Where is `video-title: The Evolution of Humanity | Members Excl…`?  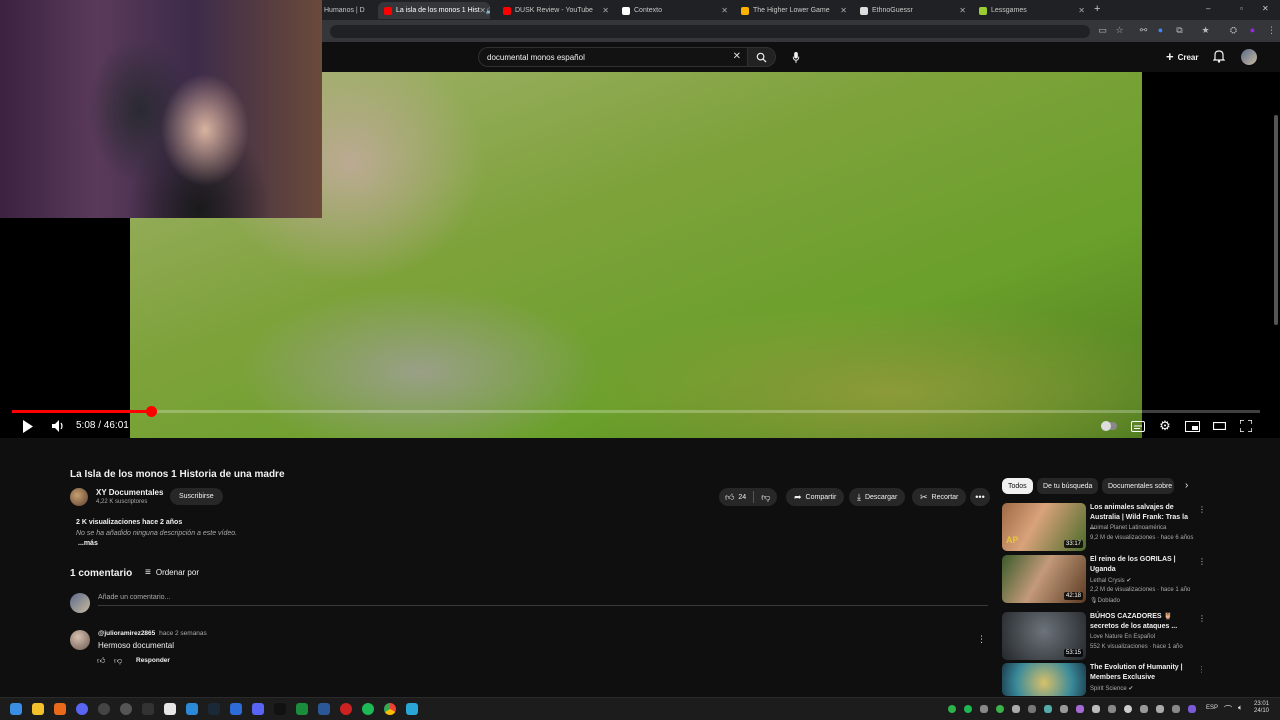 video-title: The Evolution of Humanity | Members Excl… is located at coordinates (1142, 673).